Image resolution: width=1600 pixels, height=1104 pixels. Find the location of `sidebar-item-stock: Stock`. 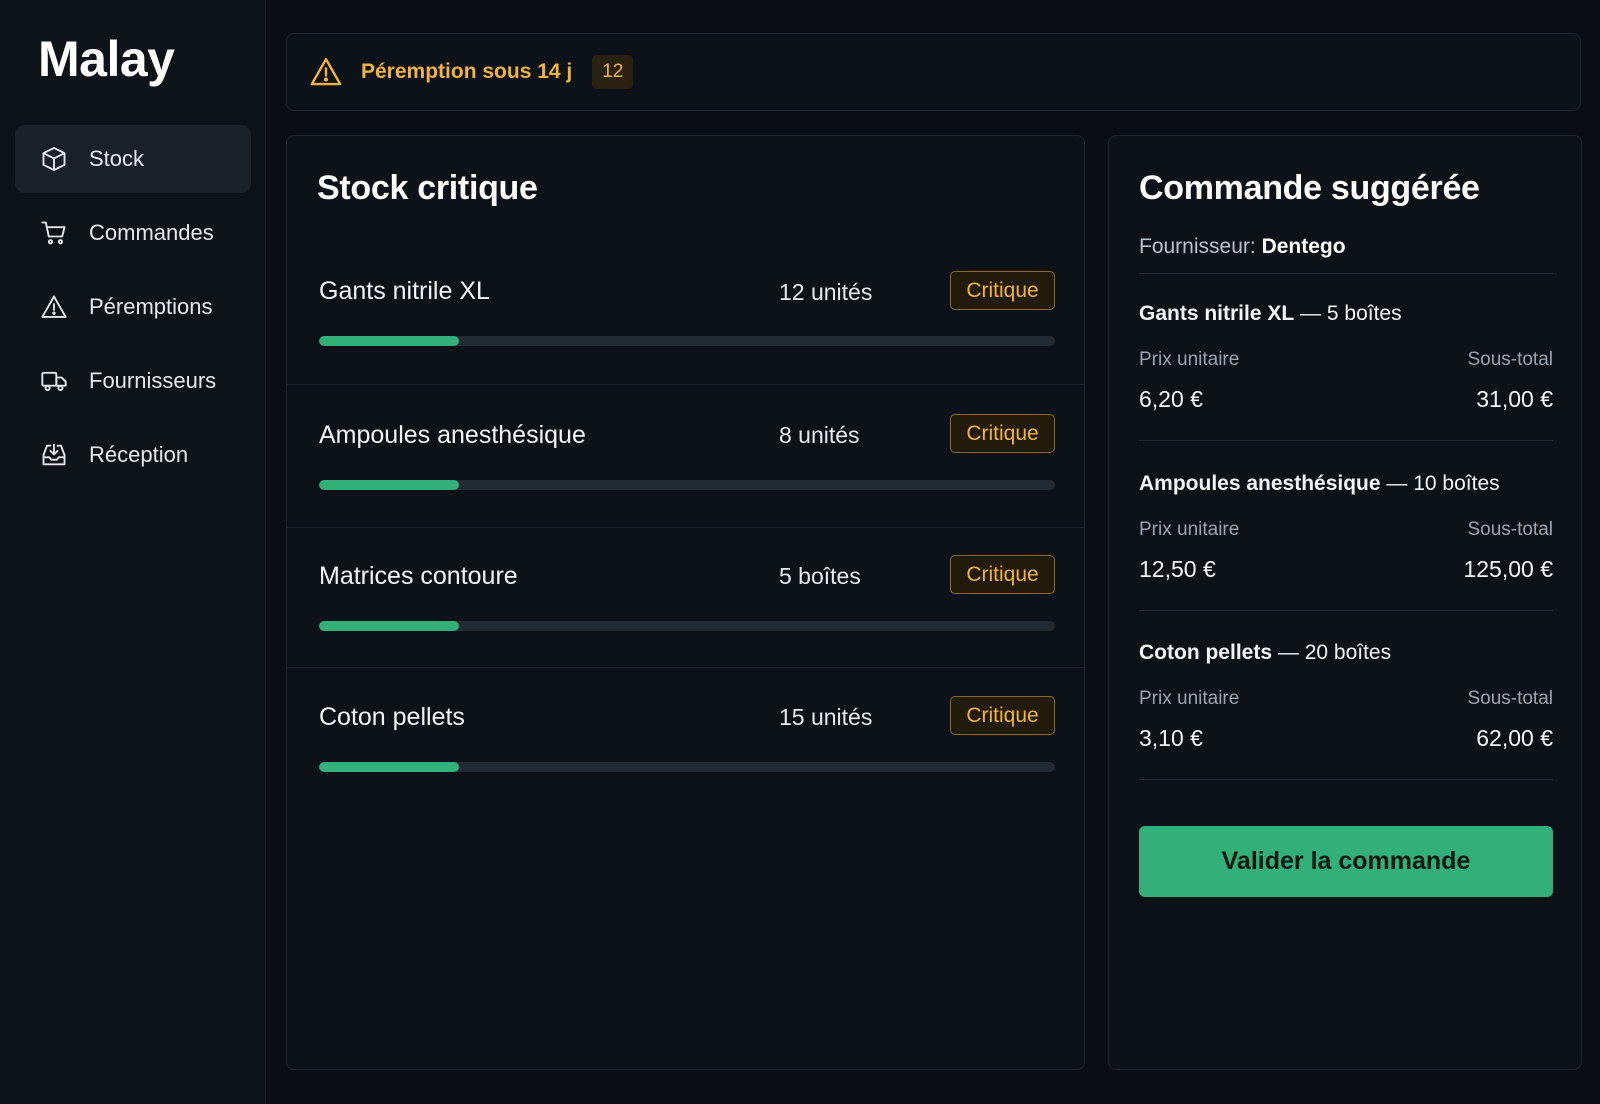

sidebar-item-stock: Stock is located at coordinates (133, 159).